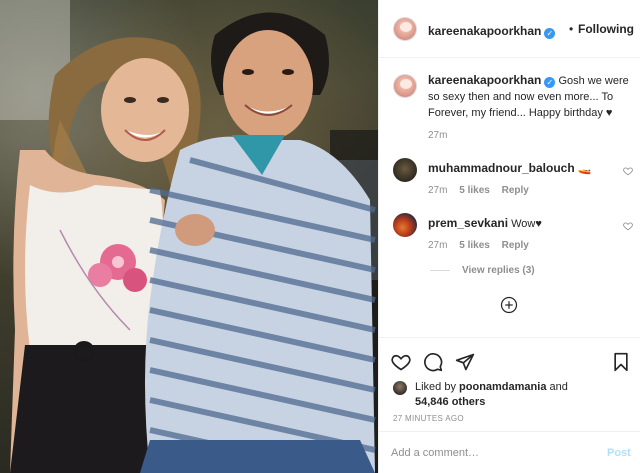  I want to click on liked-by-text: Liked by poonamdamania and 54,846 others, so click(515, 395).